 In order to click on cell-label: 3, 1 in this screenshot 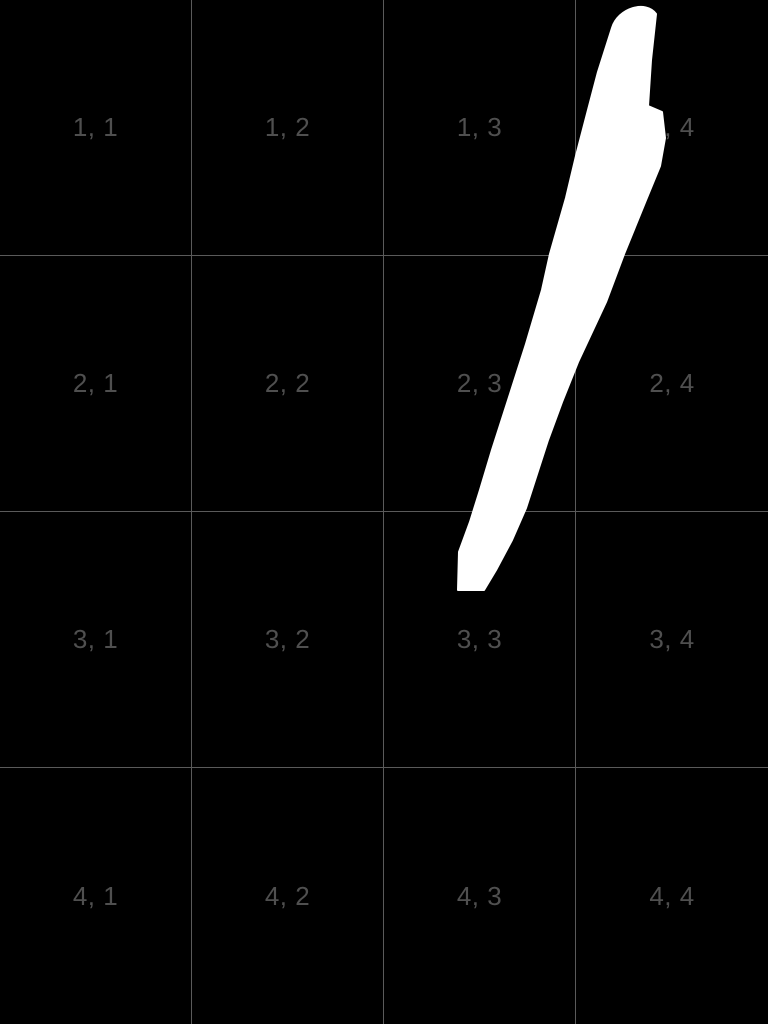, I will do `click(95, 639)`.